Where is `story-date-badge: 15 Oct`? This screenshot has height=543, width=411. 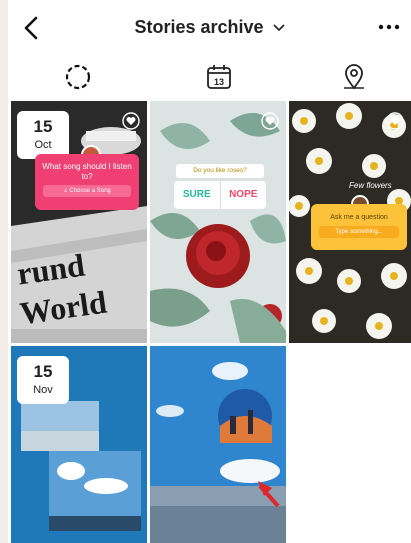 story-date-badge: 15 Oct is located at coordinates (43, 135).